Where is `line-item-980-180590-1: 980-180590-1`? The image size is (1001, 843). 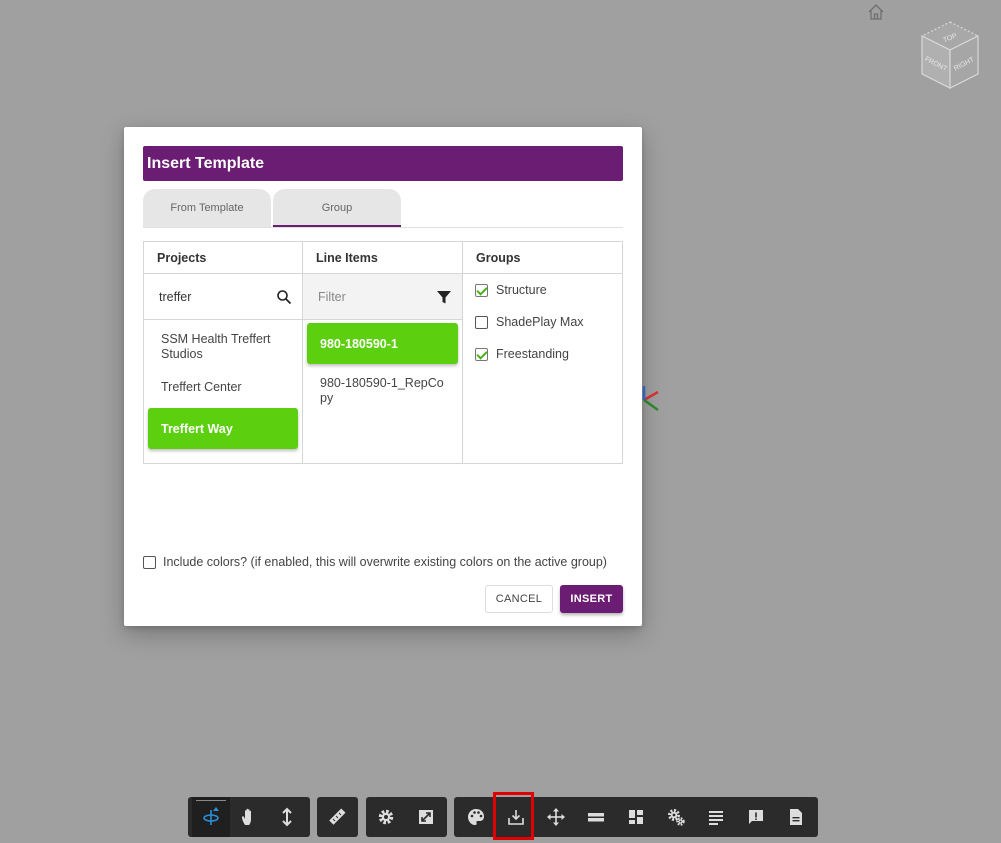
line-item-980-180590-1: 980-180590-1 is located at coordinates (382, 343).